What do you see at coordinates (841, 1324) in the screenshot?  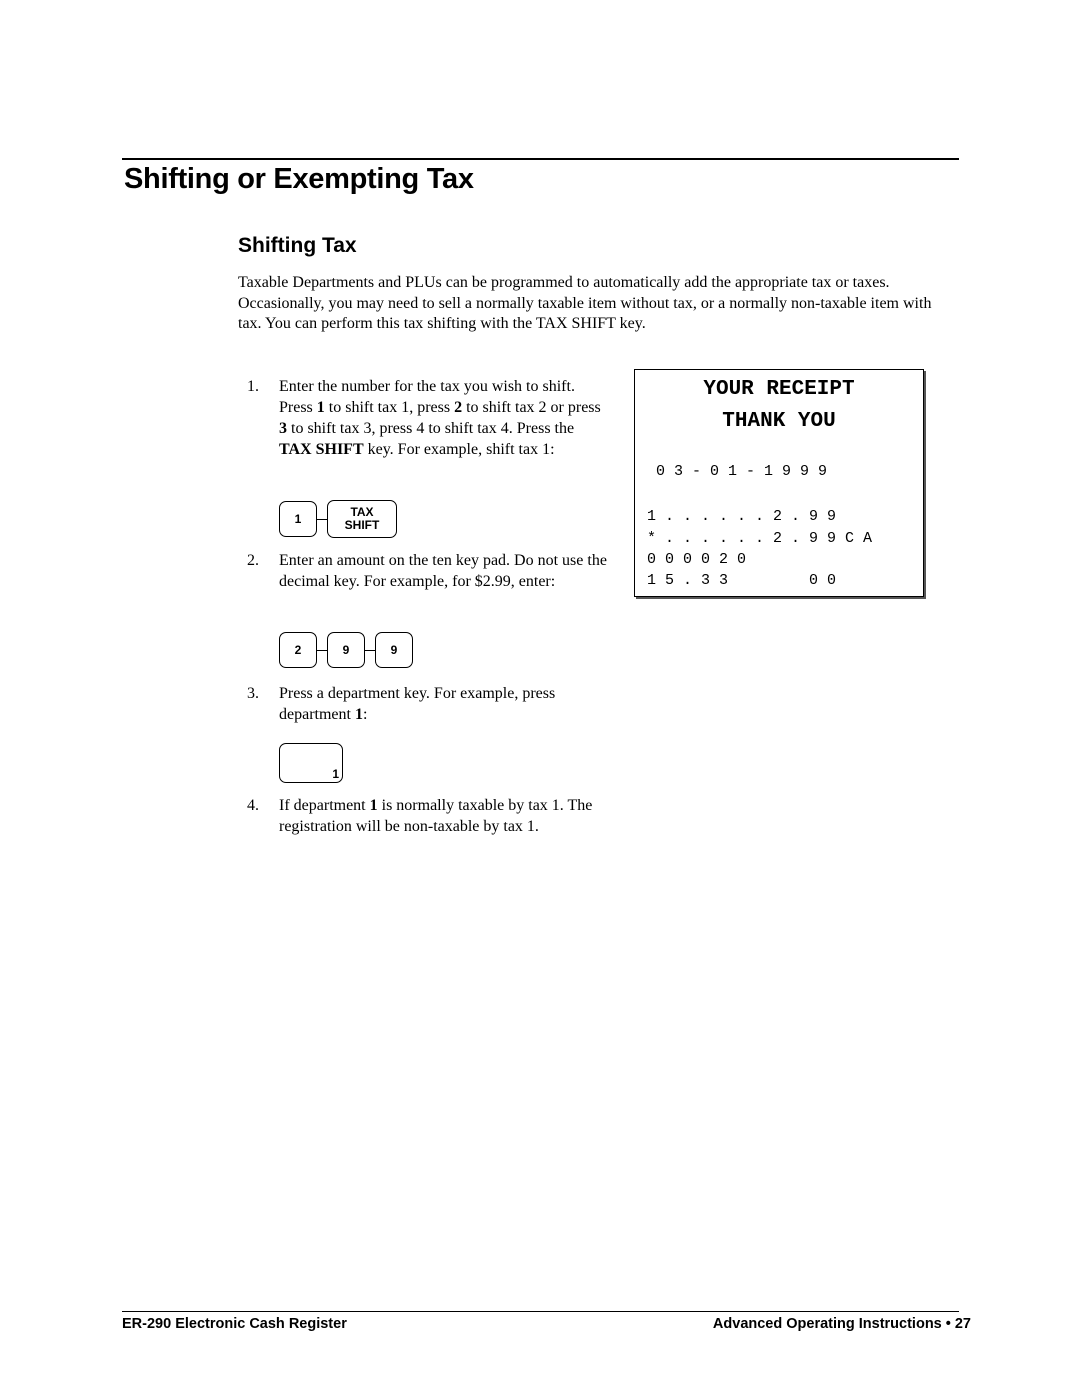 I see `footer-page-info: Advanced Operating Instructions • 27` at bounding box center [841, 1324].